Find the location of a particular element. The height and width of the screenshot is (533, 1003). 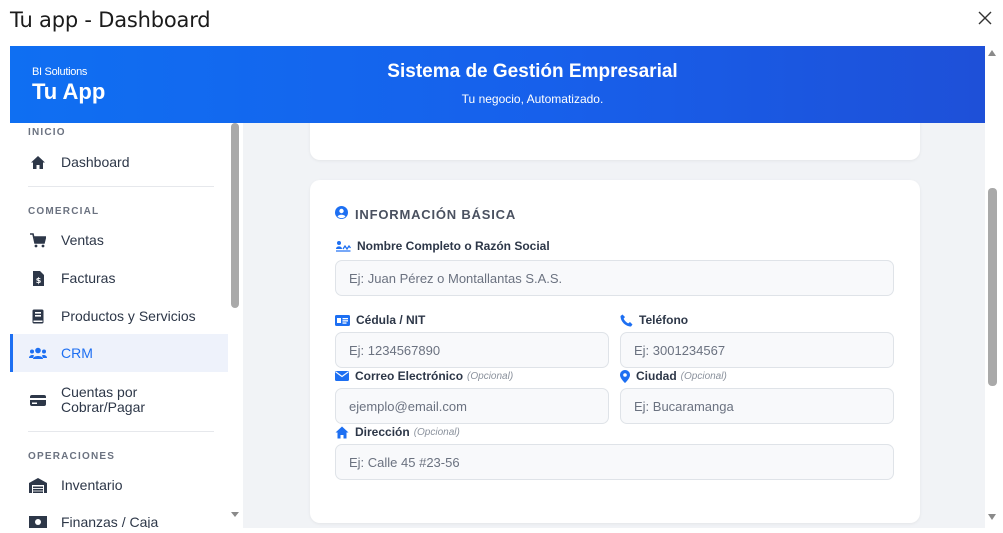

invoice-icon: $ is located at coordinates (38, 278).